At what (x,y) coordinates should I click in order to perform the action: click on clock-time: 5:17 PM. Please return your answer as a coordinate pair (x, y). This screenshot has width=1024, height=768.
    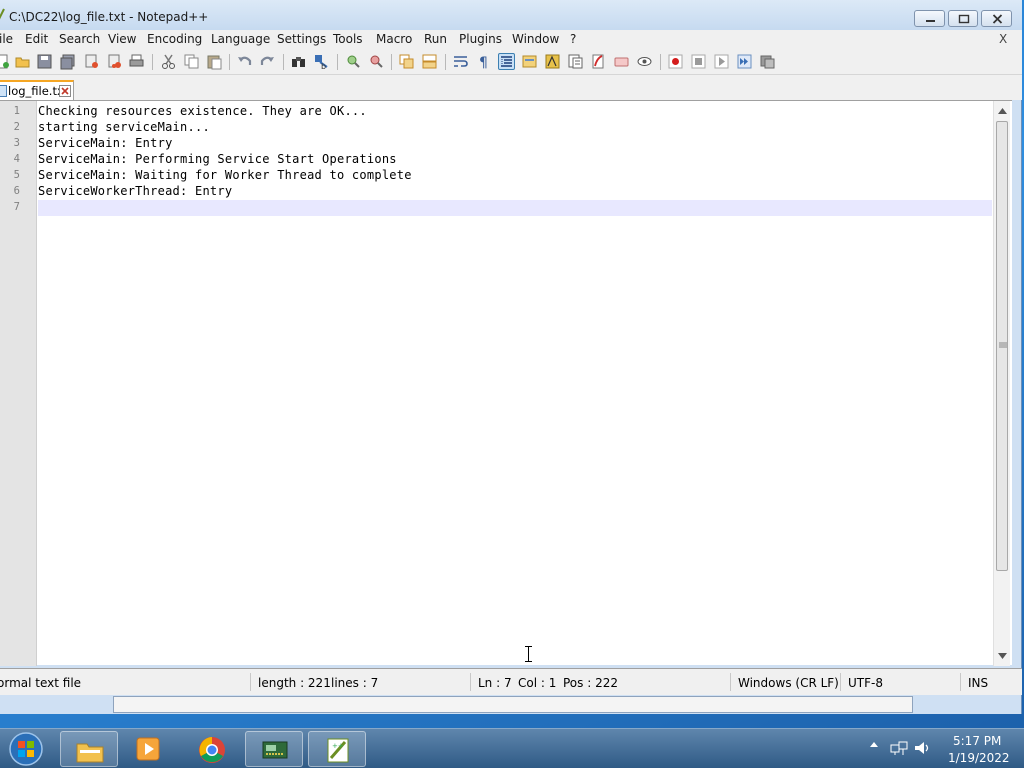
    Looking at the image, I should click on (977, 741).